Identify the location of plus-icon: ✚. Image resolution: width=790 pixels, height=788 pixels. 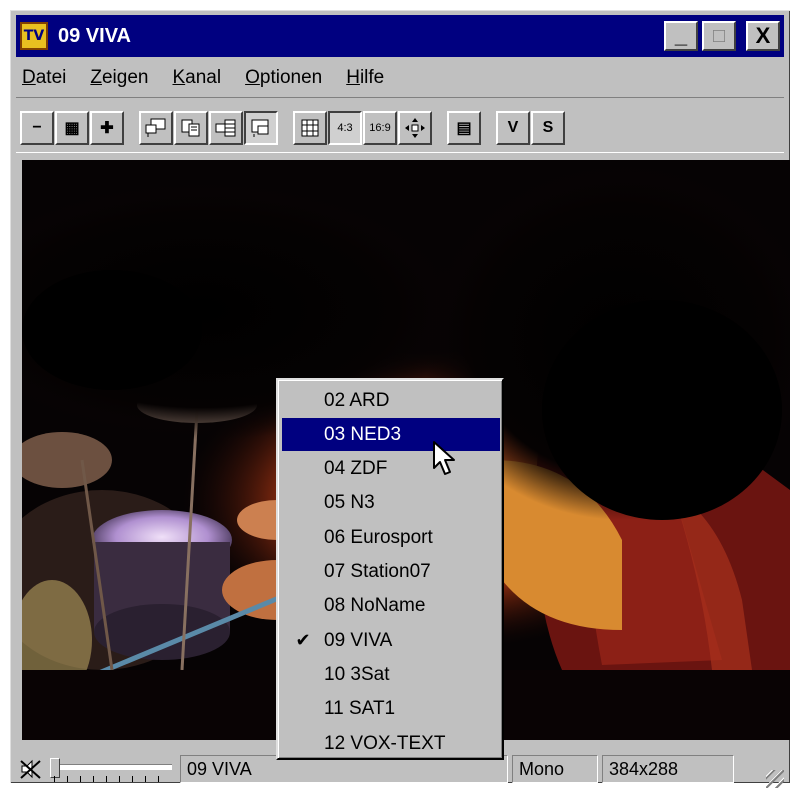
(107, 128).